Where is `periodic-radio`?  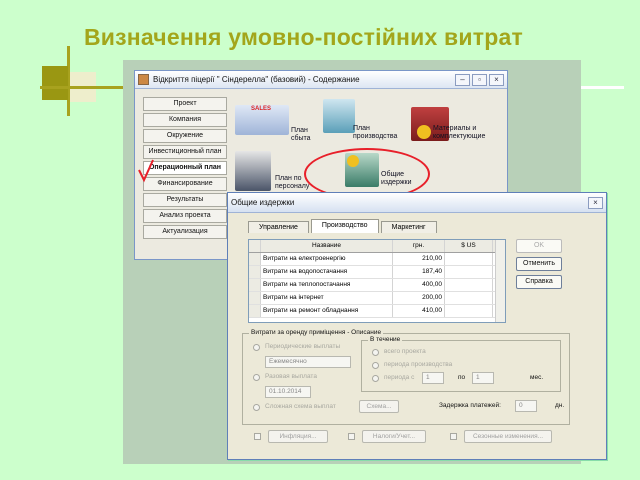 periodic-radio is located at coordinates (256, 347).